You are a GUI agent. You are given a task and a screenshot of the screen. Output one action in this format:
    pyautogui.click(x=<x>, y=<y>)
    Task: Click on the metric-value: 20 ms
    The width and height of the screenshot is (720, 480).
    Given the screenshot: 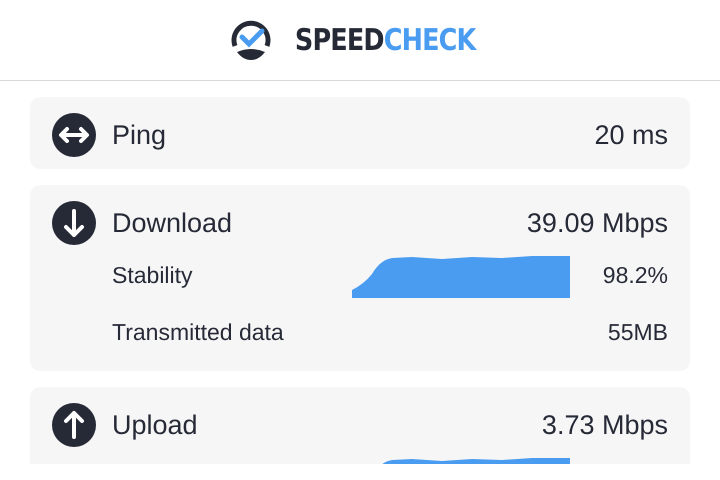 What is the action you would take?
    pyautogui.click(x=631, y=135)
    